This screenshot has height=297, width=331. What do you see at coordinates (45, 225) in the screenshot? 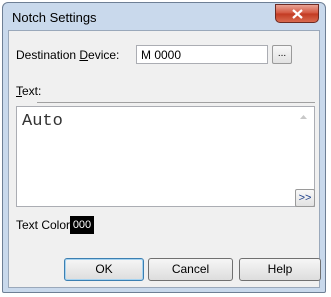
I see `text-color-label: Text Color:` at bounding box center [45, 225].